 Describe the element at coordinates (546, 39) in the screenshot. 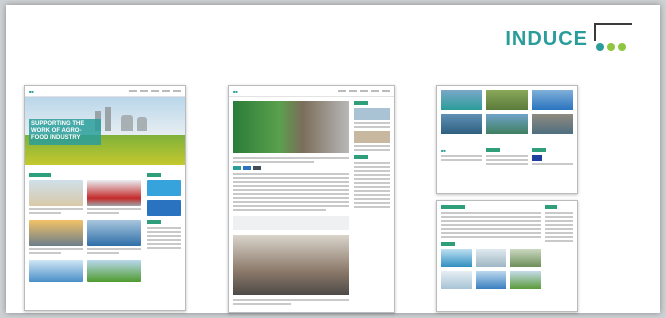

I see `logo-text: INDUCE` at that location.